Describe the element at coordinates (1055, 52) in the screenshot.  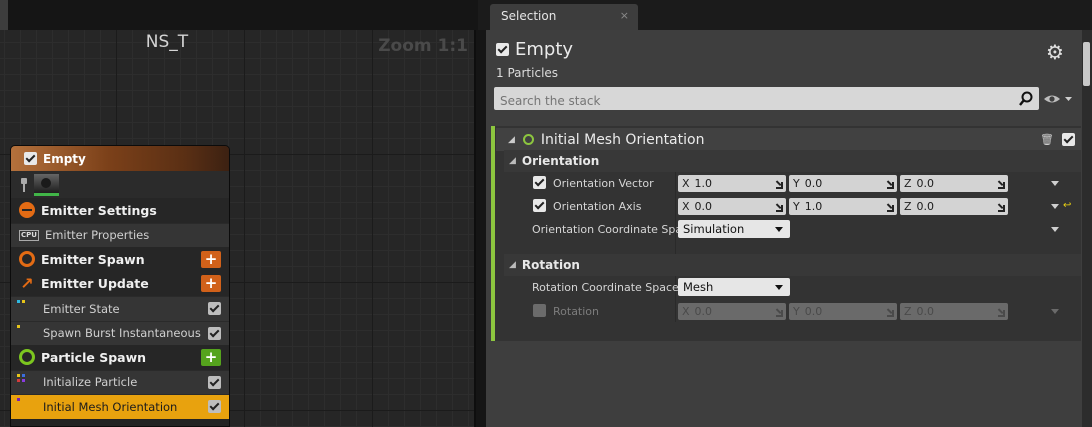
I see `gear-icon: ⚙` at that location.